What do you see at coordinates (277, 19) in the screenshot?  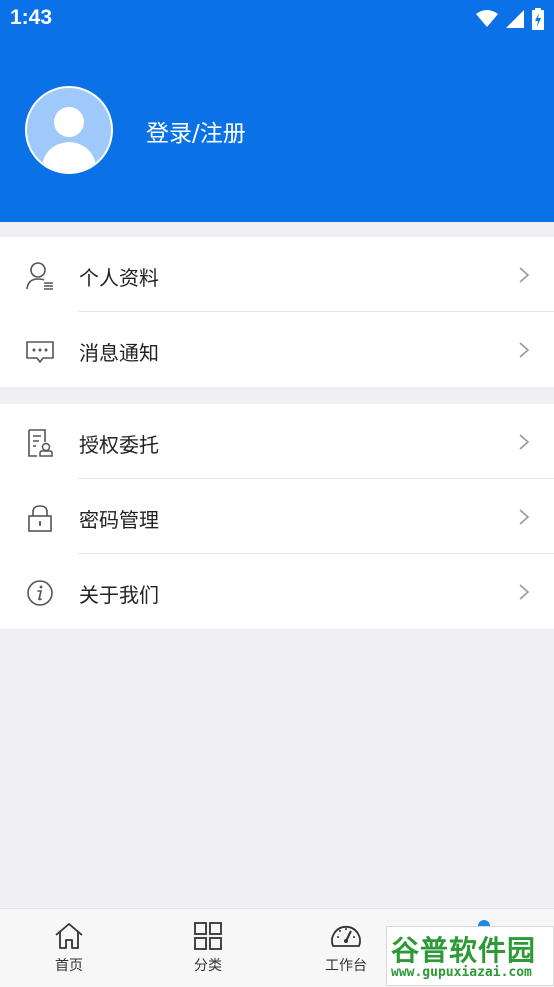 I see `status-bar: 1:43` at bounding box center [277, 19].